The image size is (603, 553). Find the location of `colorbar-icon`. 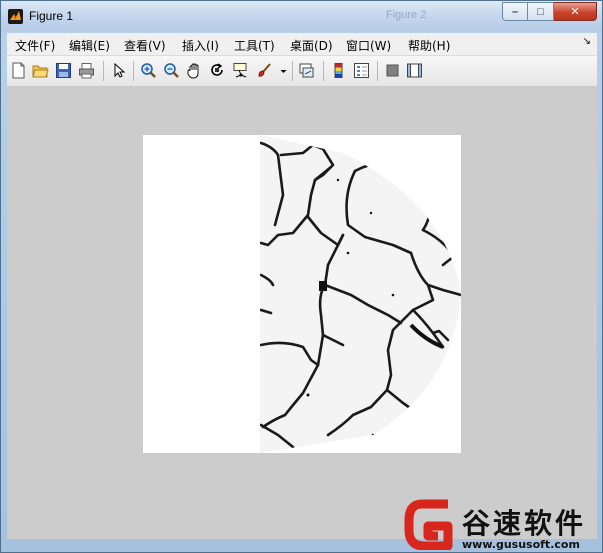

colorbar-icon is located at coordinates (338, 70).